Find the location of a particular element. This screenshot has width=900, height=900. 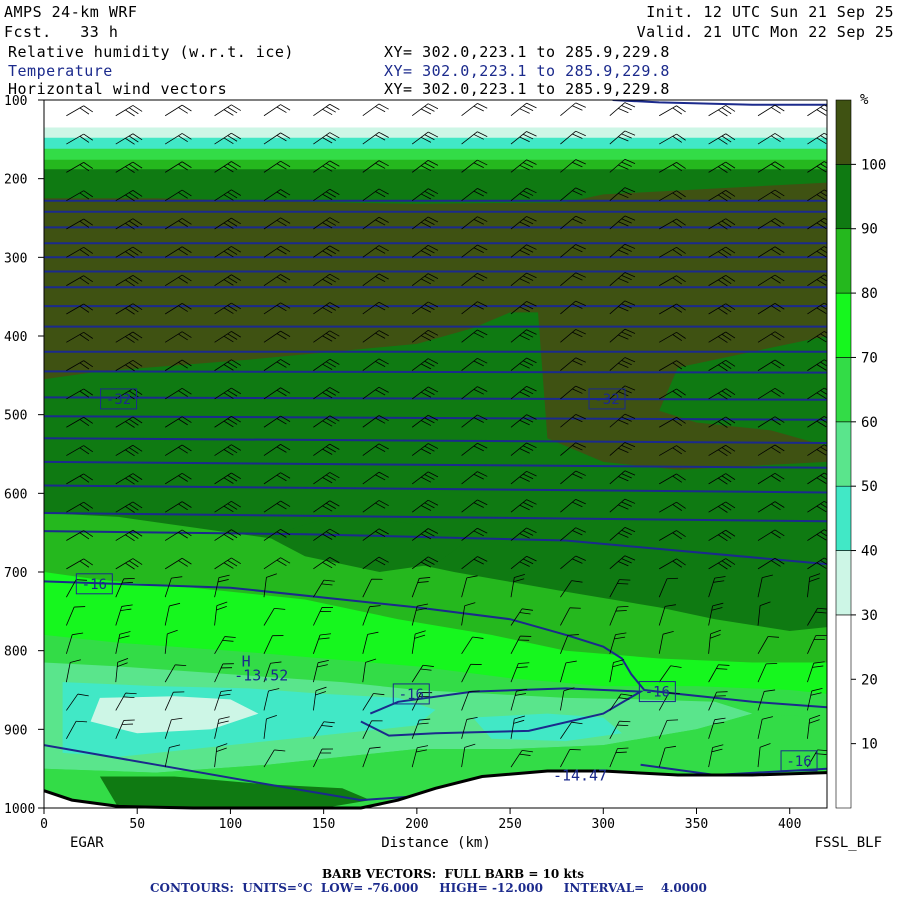

y-tick-label: 500 is located at coordinates (15, 416).